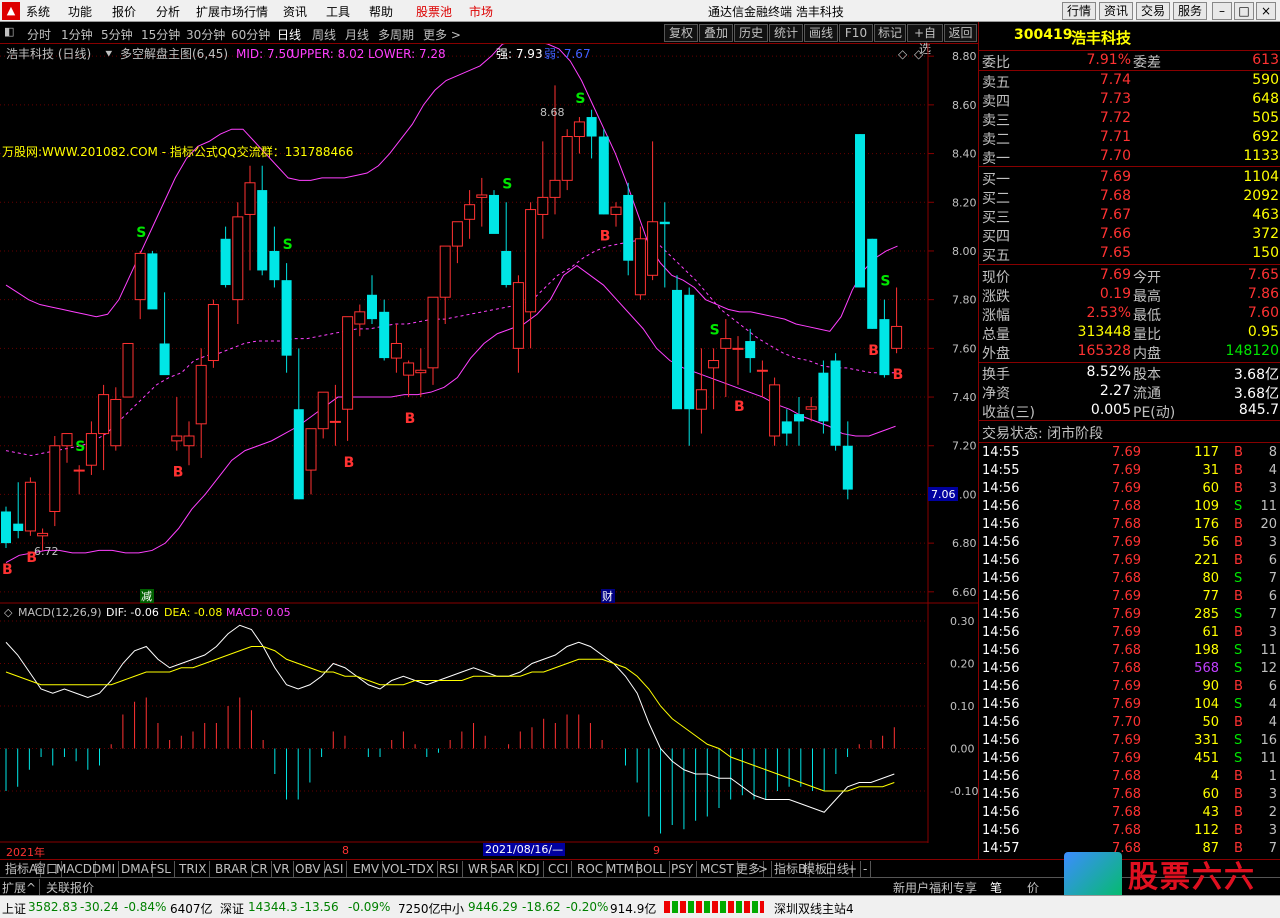  What do you see at coordinates (1129, 216) in the screenshot?
I see `bid-row: 买三 7.67 463` at bounding box center [1129, 216].